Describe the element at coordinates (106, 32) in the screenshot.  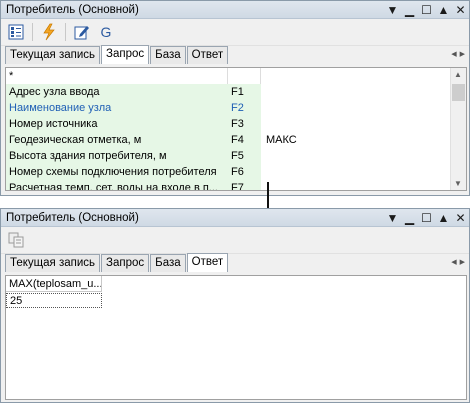
I see `g-icon: G` at that location.